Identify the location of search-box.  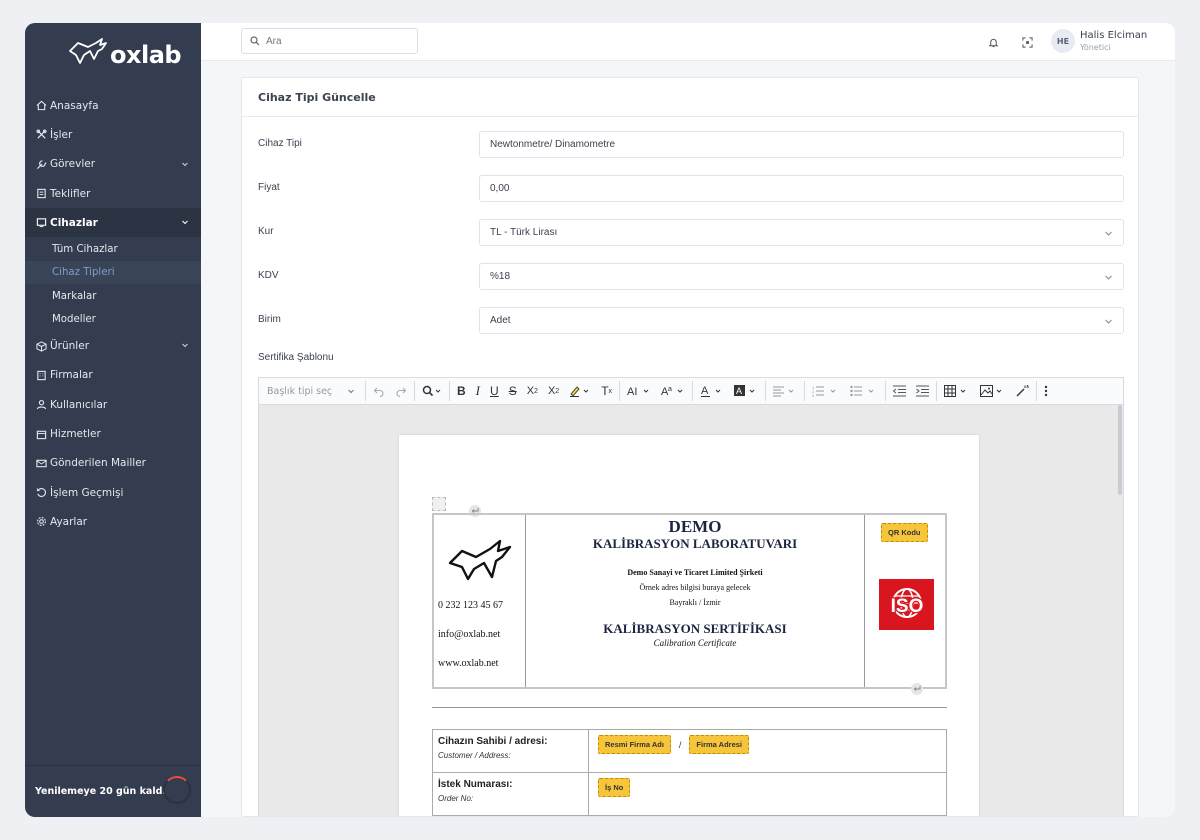
(329, 41).